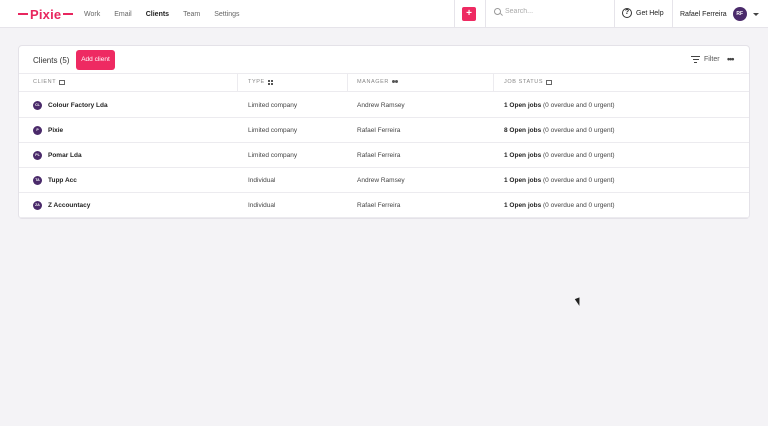 The height and width of the screenshot is (426, 768). What do you see at coordinates (37, 155) in the screenshot?
I see `client-avatar: PL` at bounding box center [37, 155].